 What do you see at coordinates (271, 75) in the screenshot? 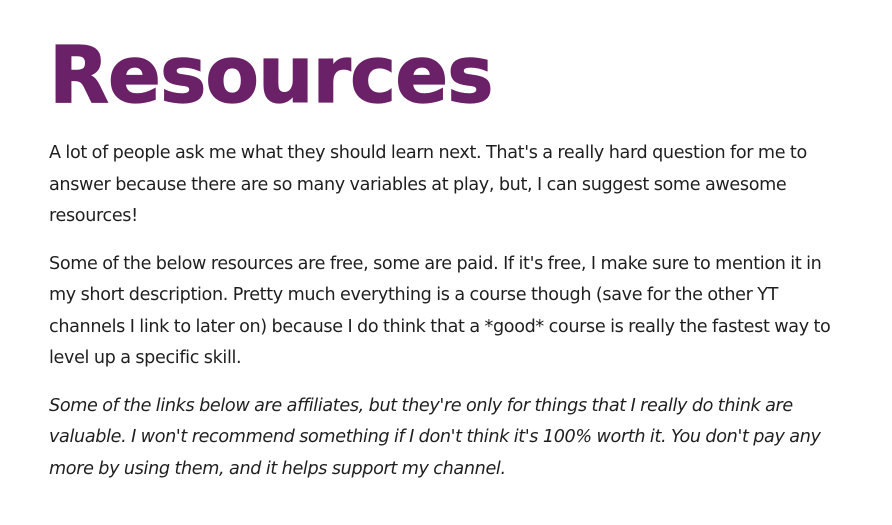
I see `page-title: Resources` at bounding box center [271, 75].